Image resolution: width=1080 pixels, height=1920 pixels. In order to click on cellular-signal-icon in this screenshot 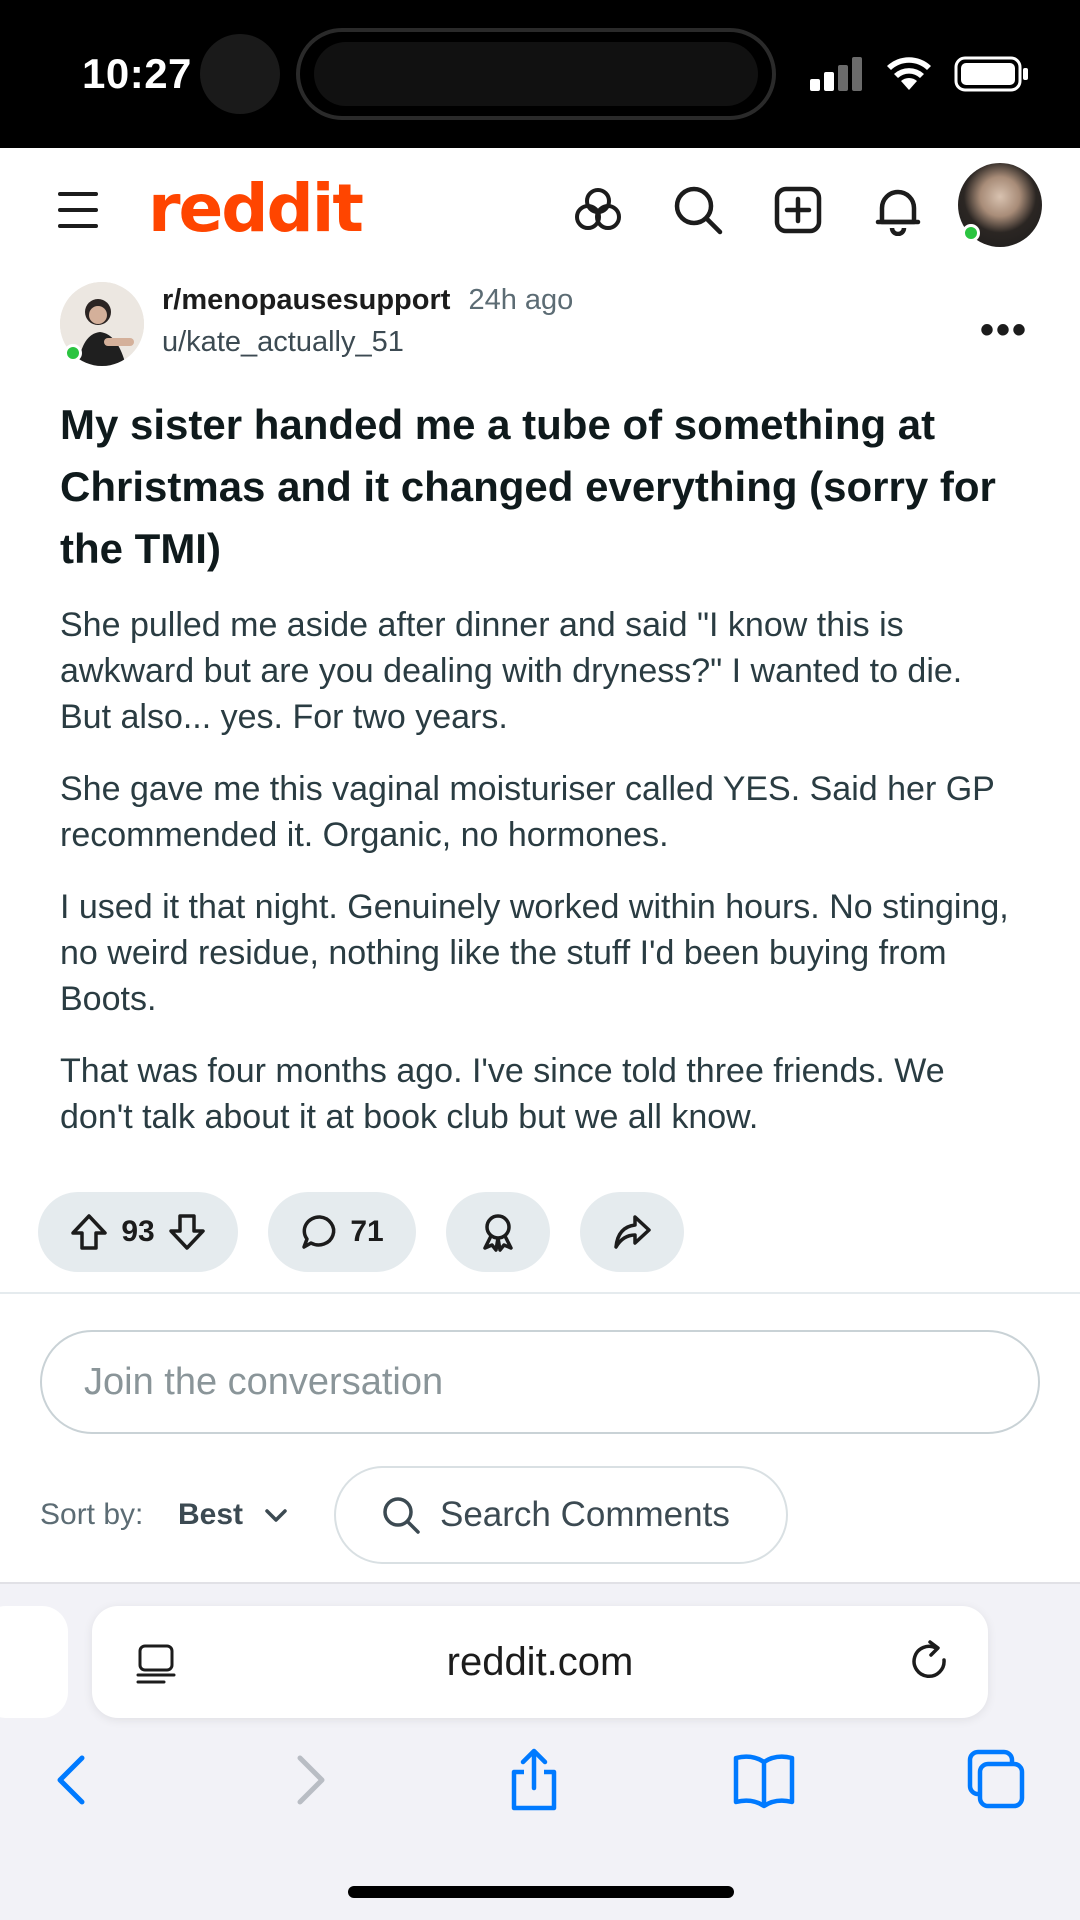, I will do `click(836, 74)`.